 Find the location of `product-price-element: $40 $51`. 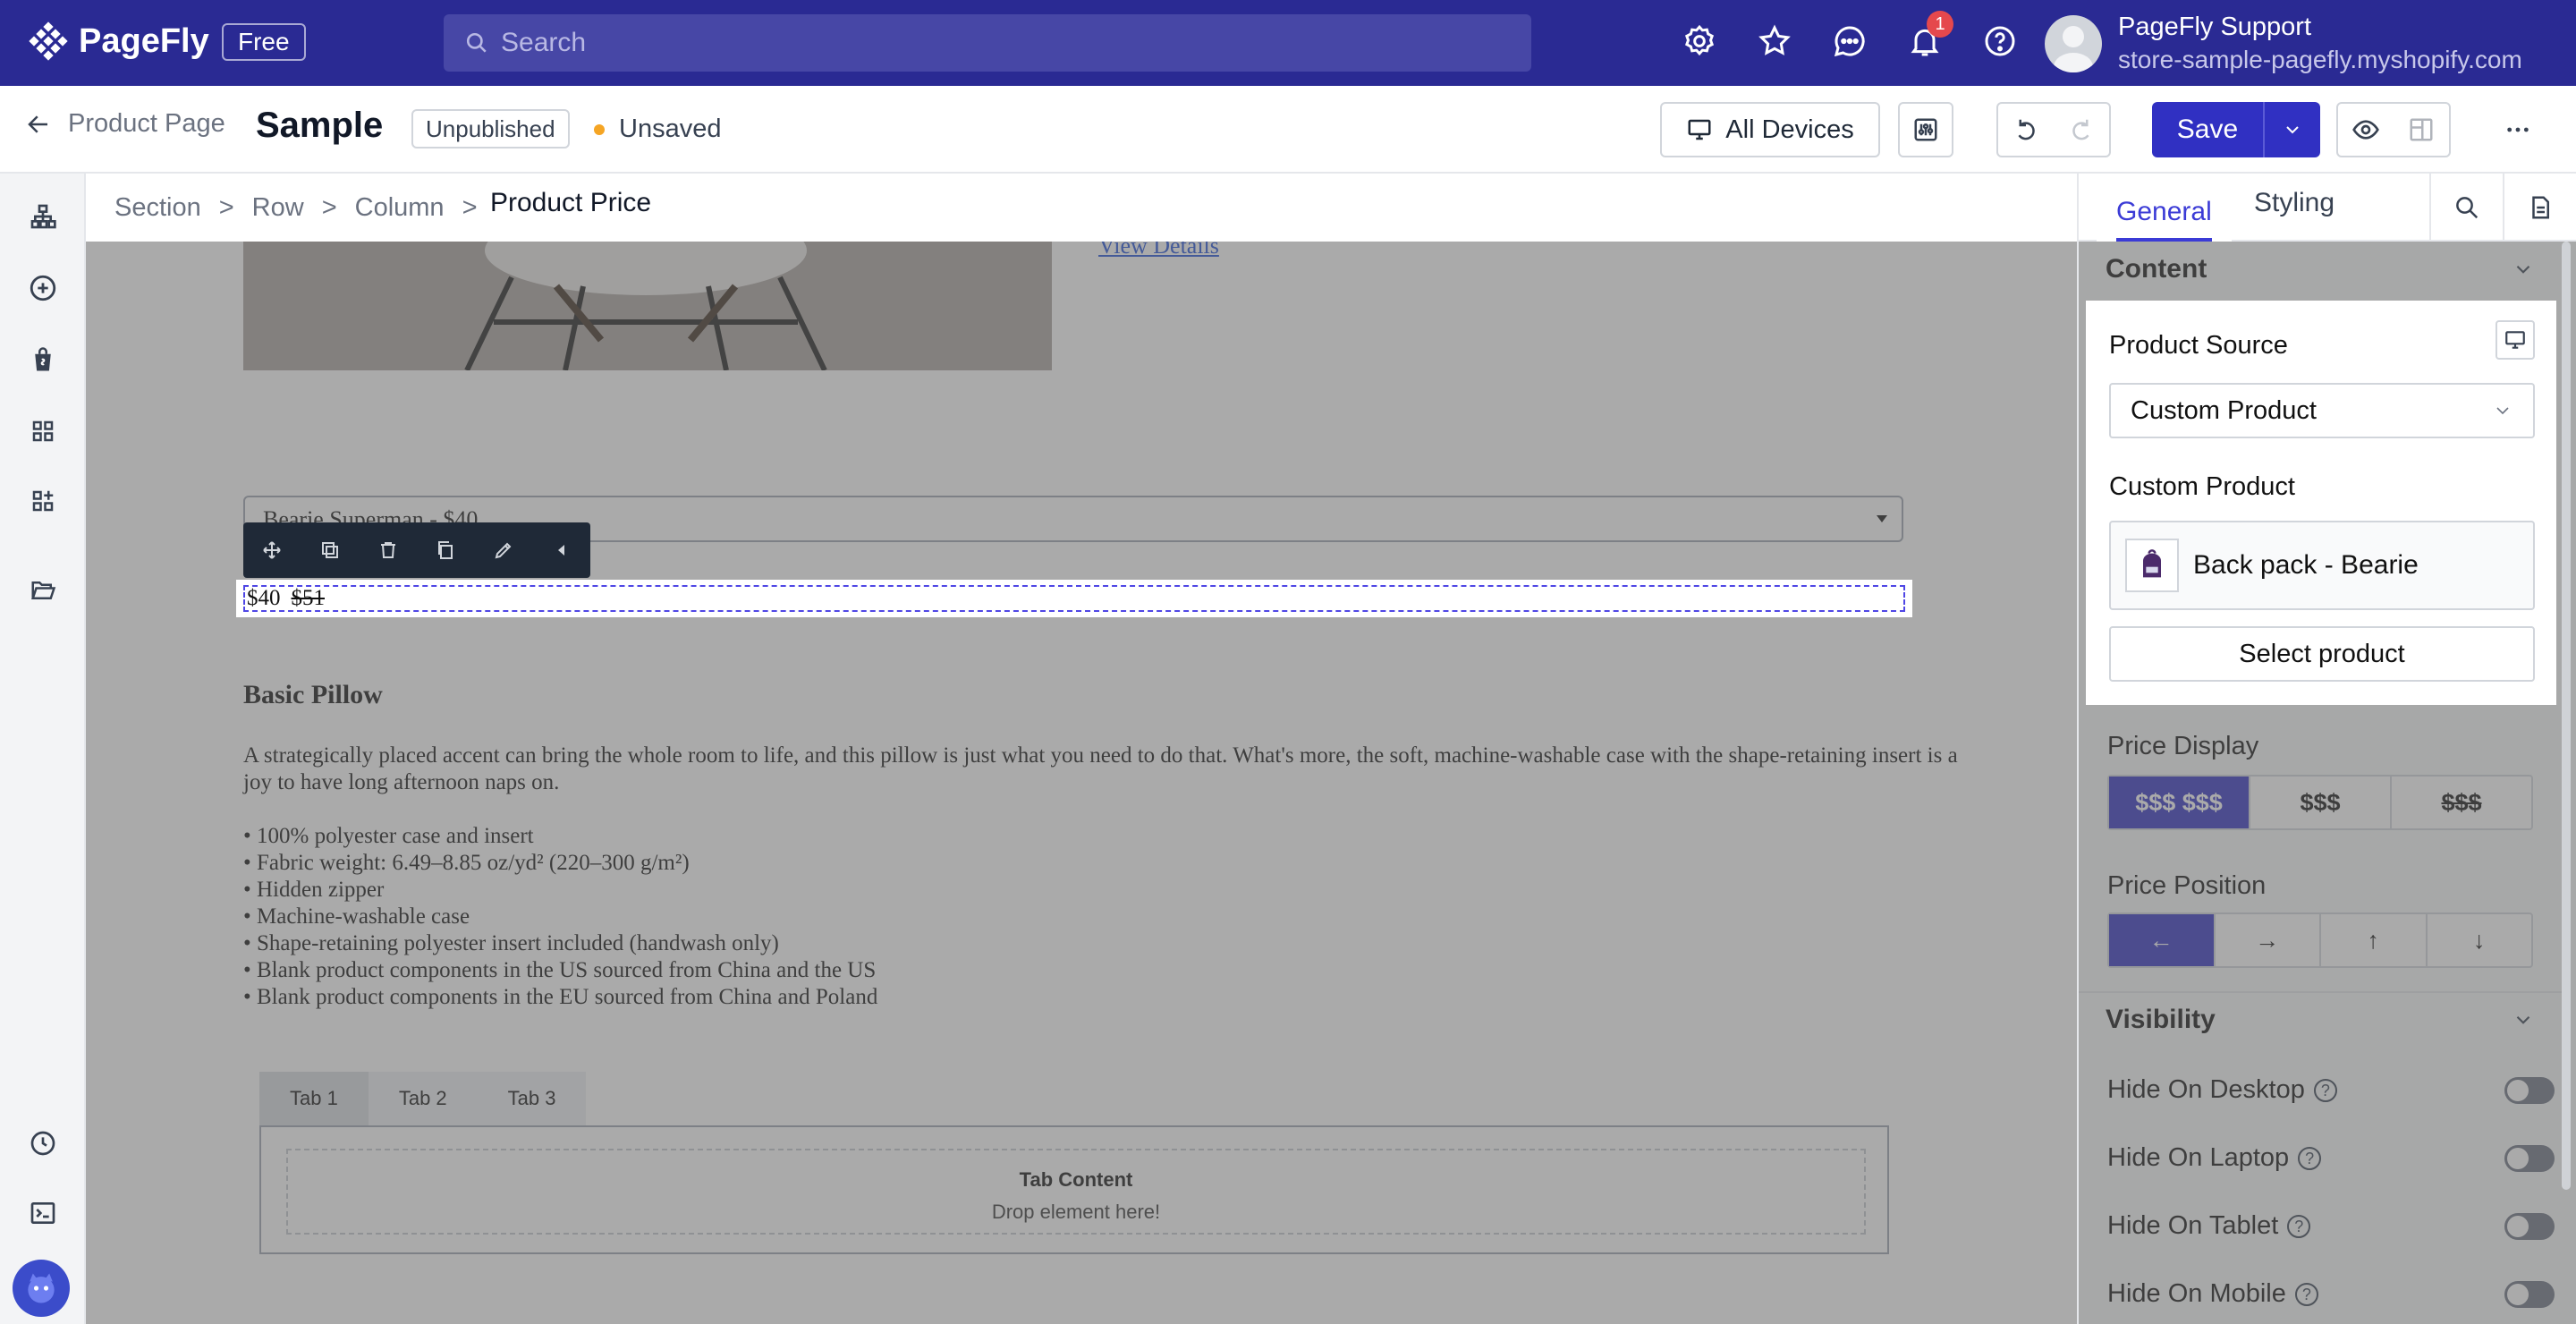

product-price-element: $40 $51 is located at coordinates (1074, 598).